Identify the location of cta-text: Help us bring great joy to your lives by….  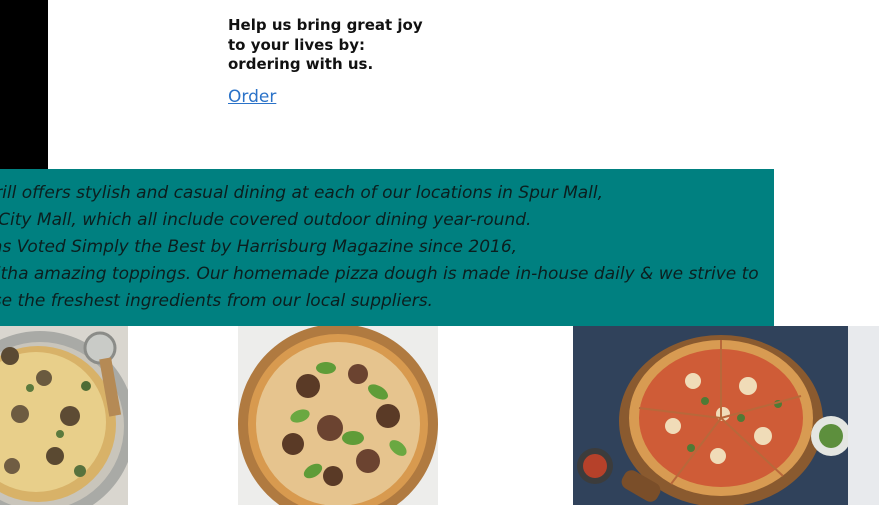
(328, 45).